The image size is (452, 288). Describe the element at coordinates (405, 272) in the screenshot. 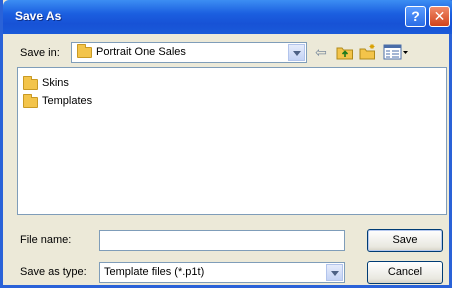

I see `cancel-button: Cancel` at that location.